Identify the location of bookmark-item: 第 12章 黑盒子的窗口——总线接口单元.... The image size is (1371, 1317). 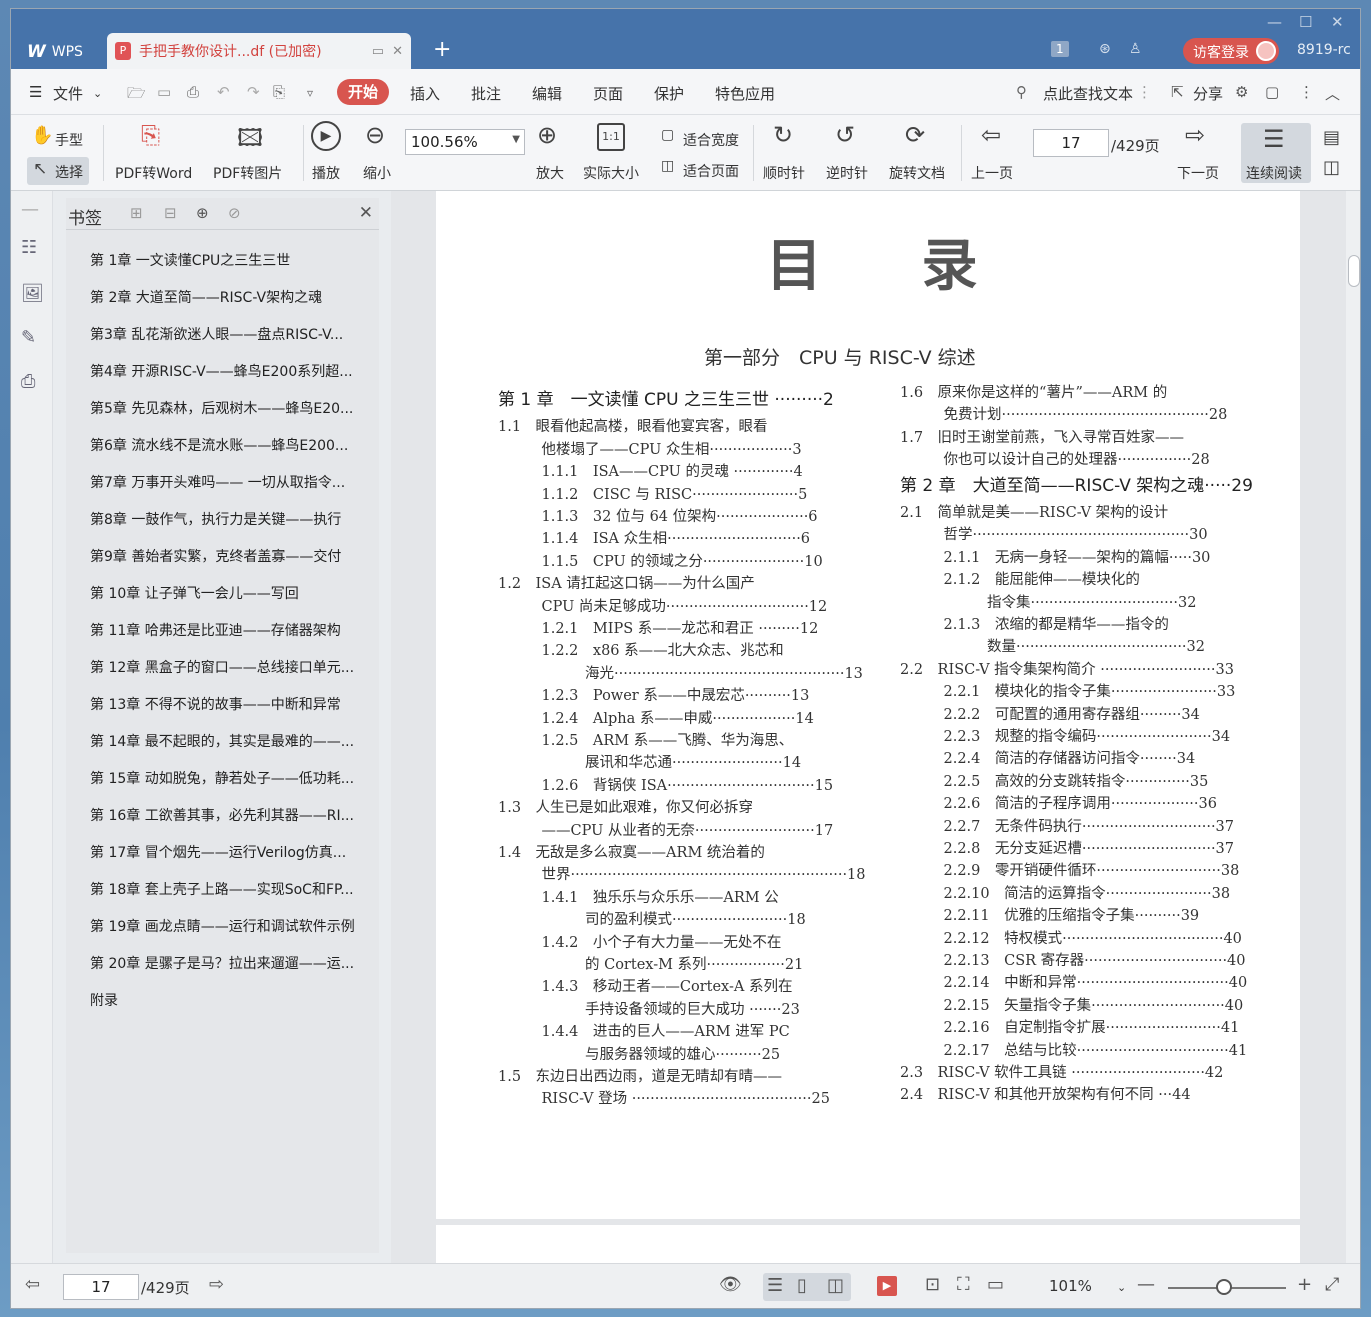
(232, 675).